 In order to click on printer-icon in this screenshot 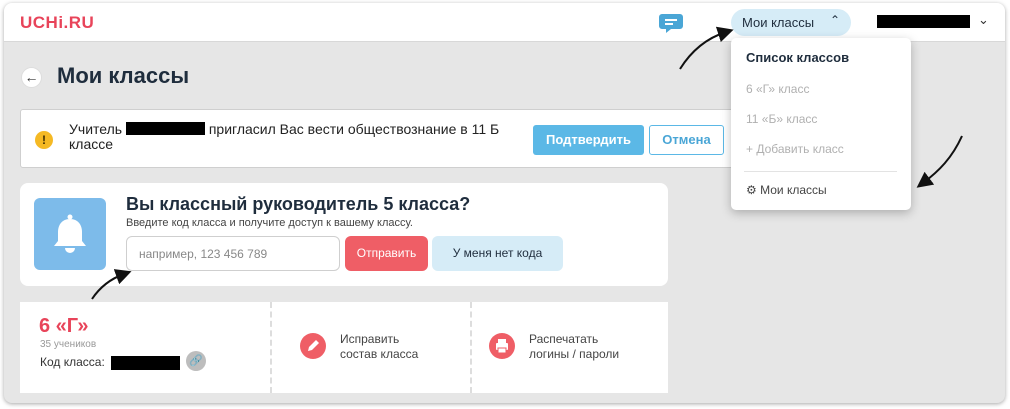, I will do `click(502, 346)`.